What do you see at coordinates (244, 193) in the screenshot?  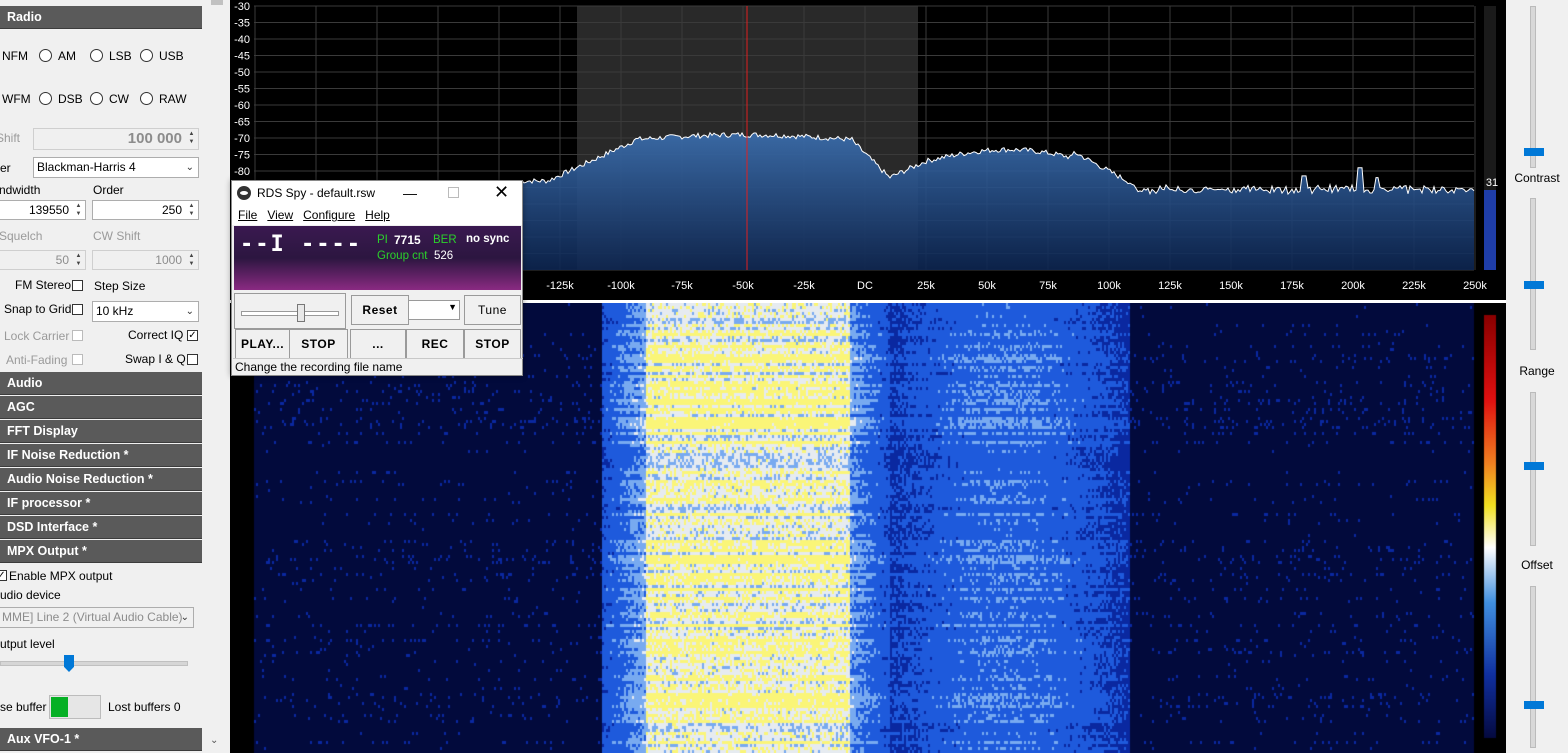 I see `rds-app-icon` at bounding box center [244, 193].